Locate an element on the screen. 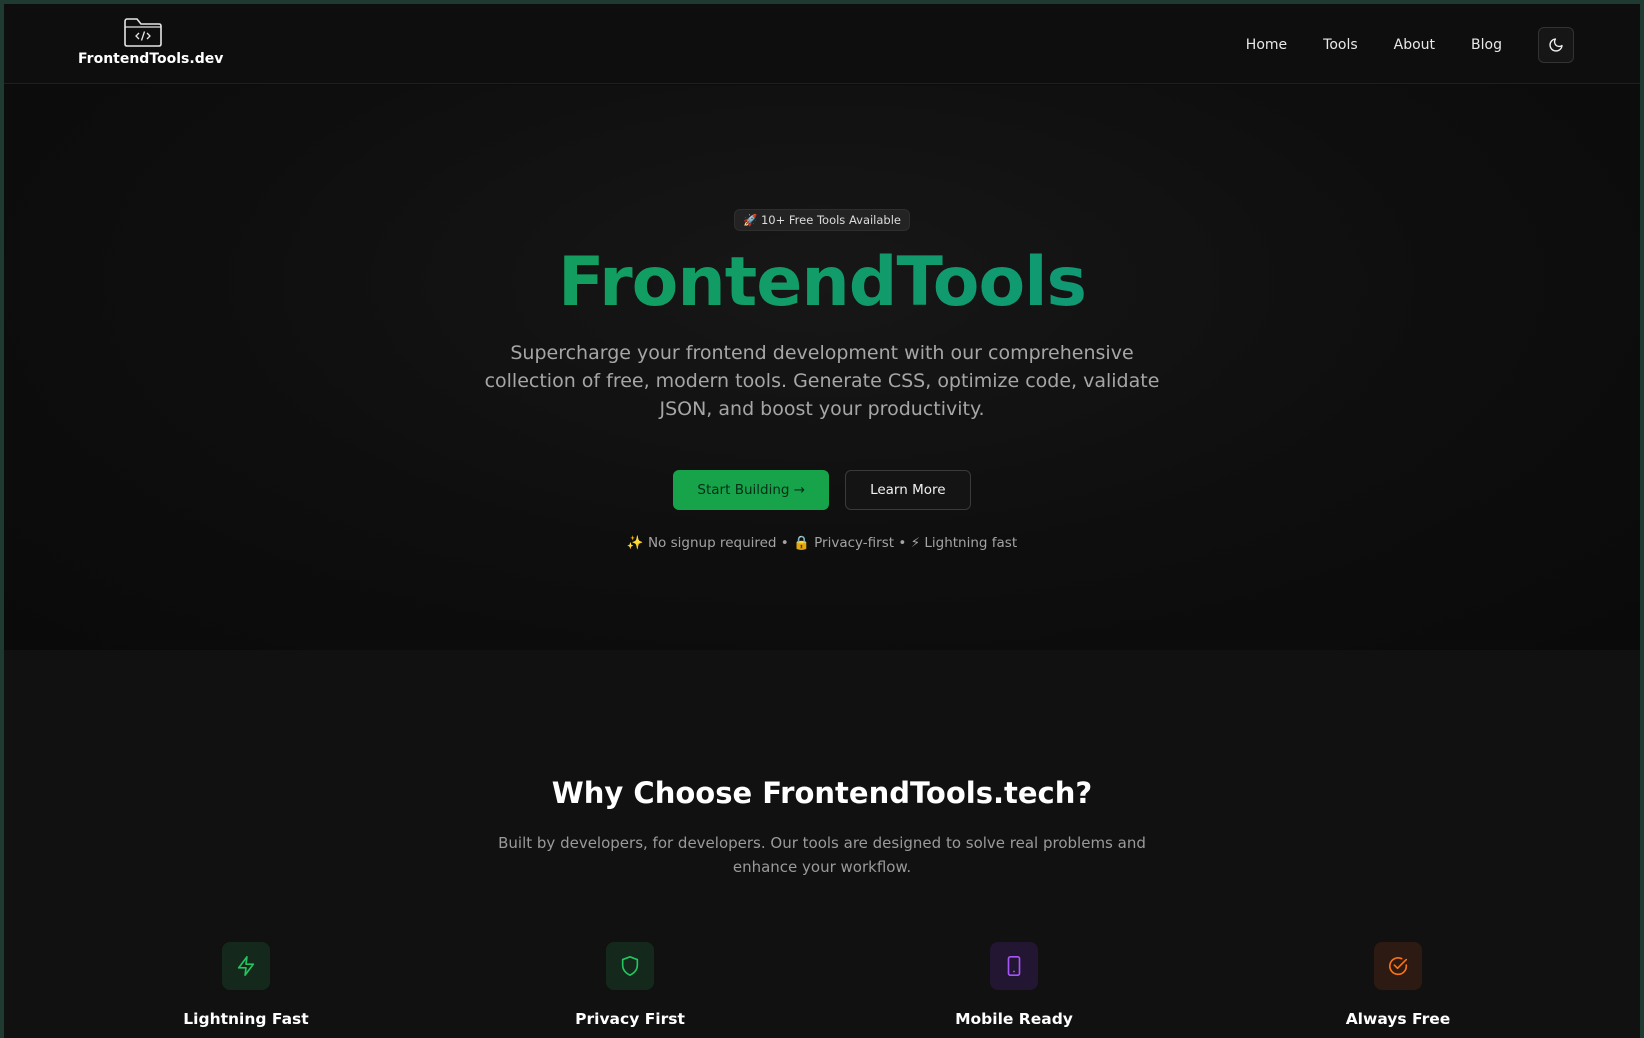  nav-link-about: About is located at coordinates (1414, 45).